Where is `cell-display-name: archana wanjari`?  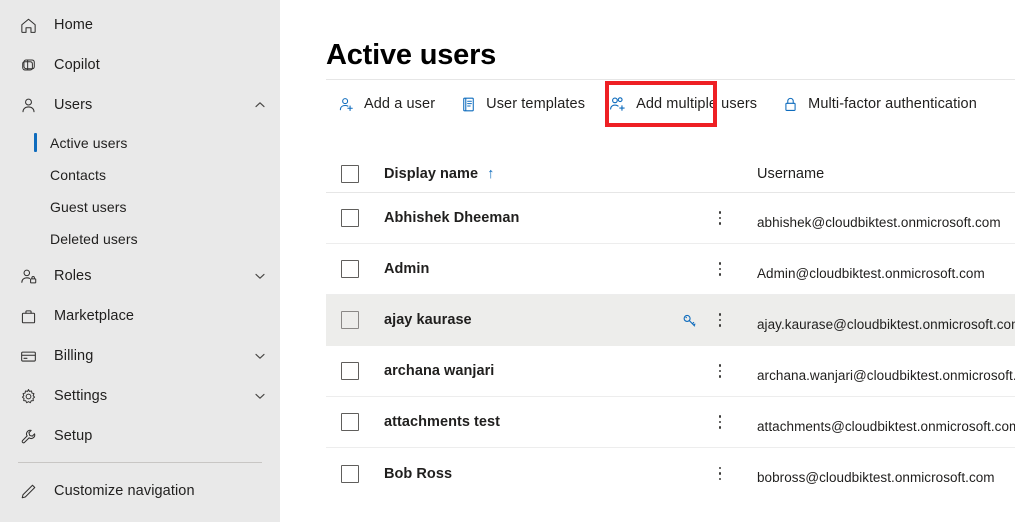 cell-display-name: archana wanjari is located at coordinates (439, 371).